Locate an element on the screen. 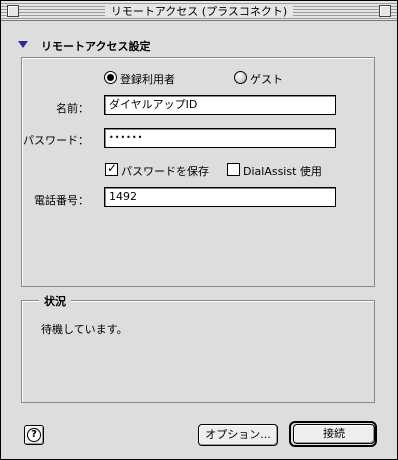 This screenshot has height=460, width=398. dialassist-checkbox is located at coordinates (233, 169).